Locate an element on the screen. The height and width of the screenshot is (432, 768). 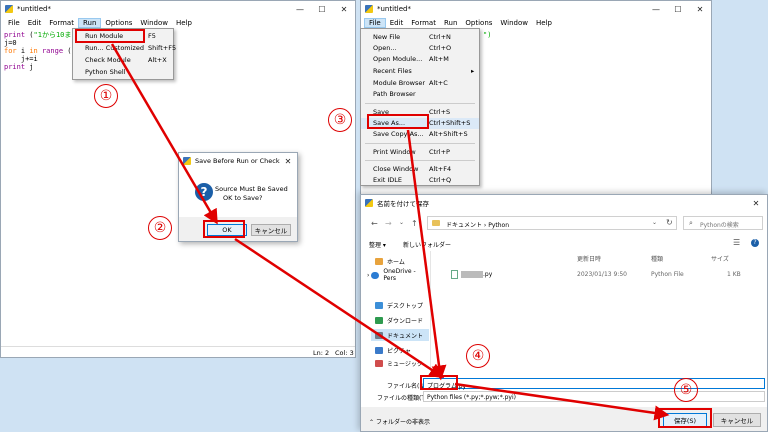
step-4-marker: ④ is located at coordinates (478, 356).